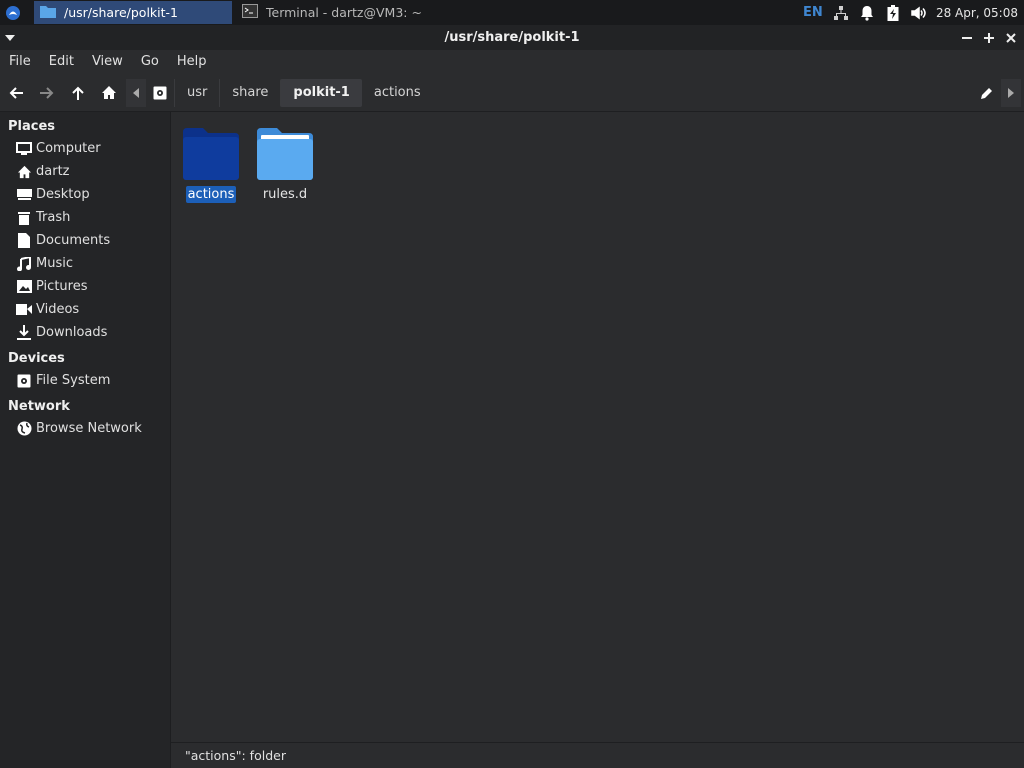  What do you see at coordinates (192, 61) in the screenshot?
I see `menu-help: Help` at bounding box center [192, 61].